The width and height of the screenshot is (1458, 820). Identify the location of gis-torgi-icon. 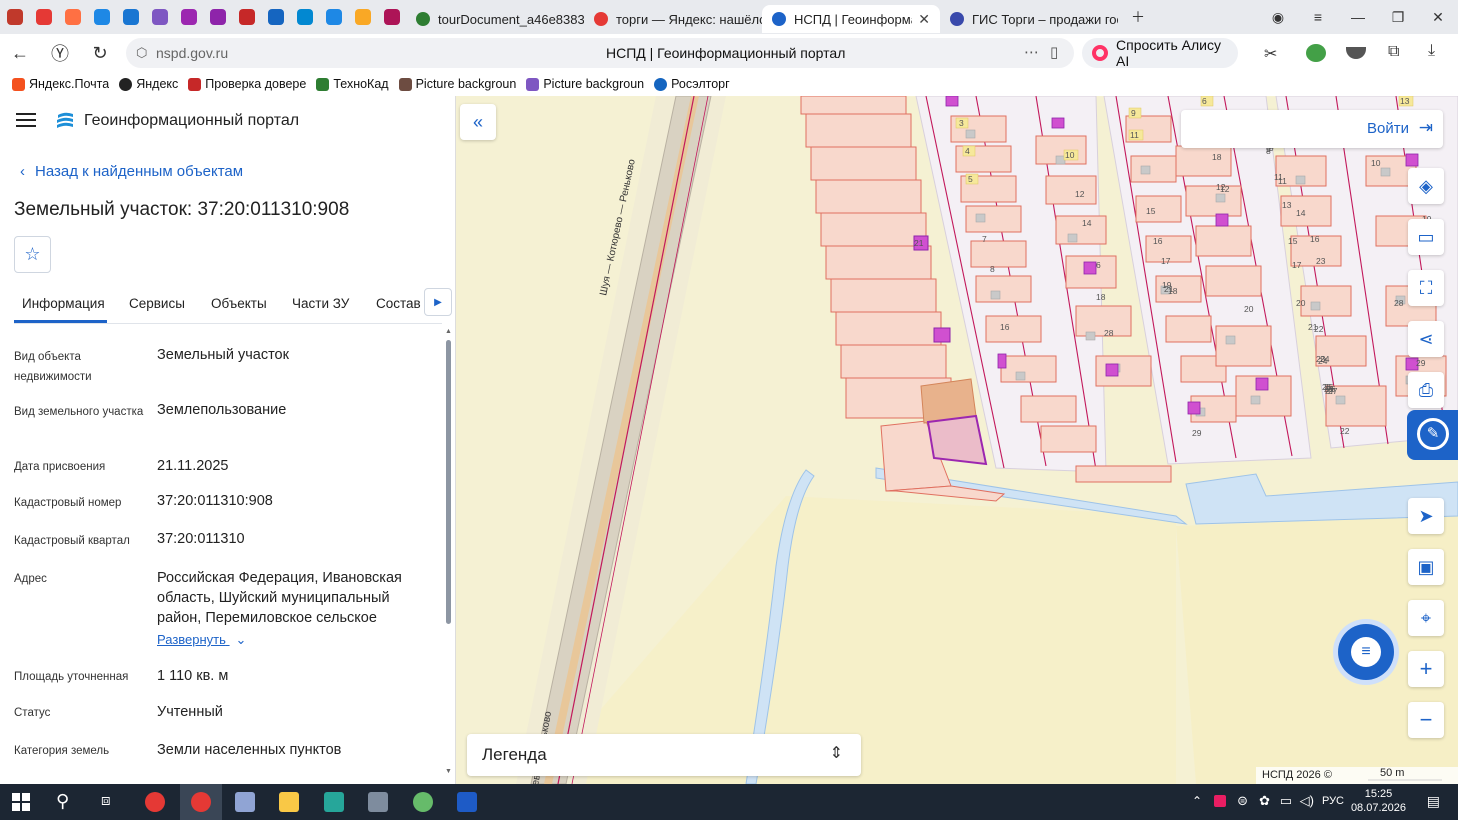
(957, 19).